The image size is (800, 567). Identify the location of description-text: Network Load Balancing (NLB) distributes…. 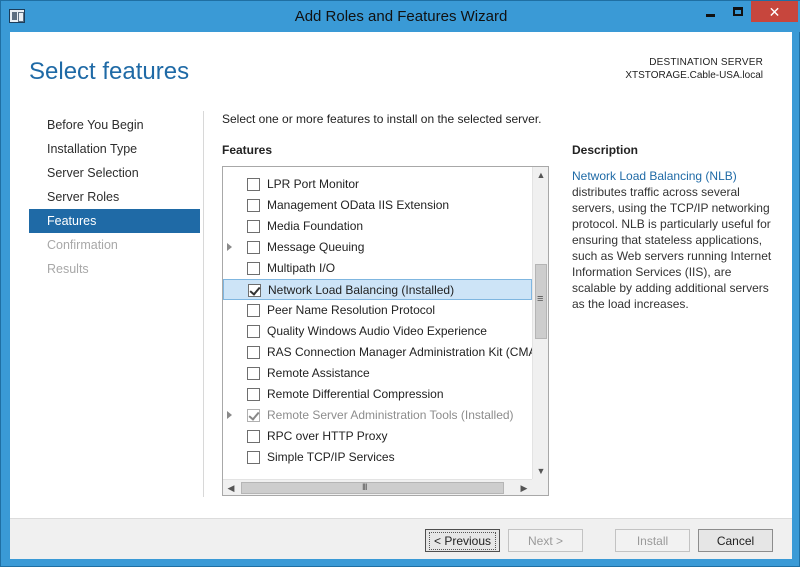
(674, 240).